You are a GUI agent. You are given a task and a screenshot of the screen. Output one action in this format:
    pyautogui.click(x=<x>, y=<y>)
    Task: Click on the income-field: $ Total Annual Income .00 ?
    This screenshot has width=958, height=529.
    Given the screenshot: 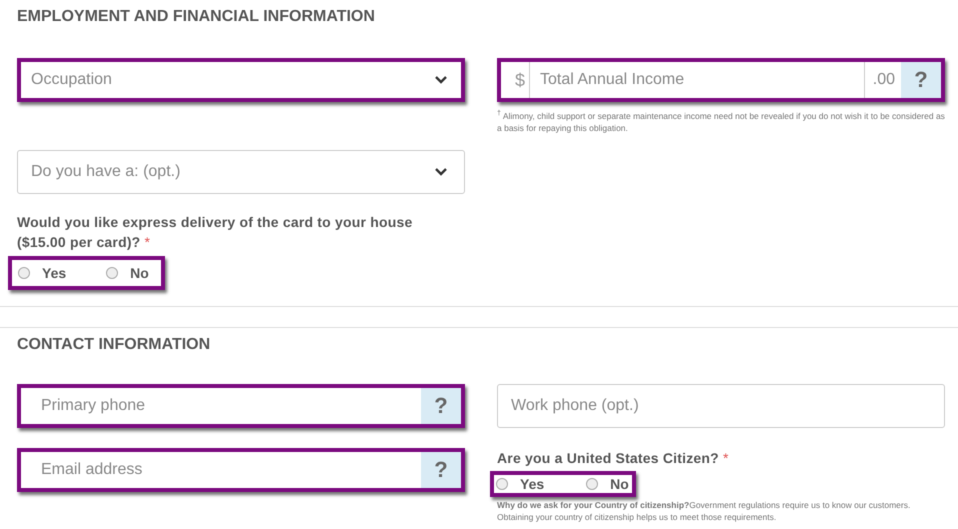 What is the action you would take?
    pyautogui.click(x=721, y=80)
    